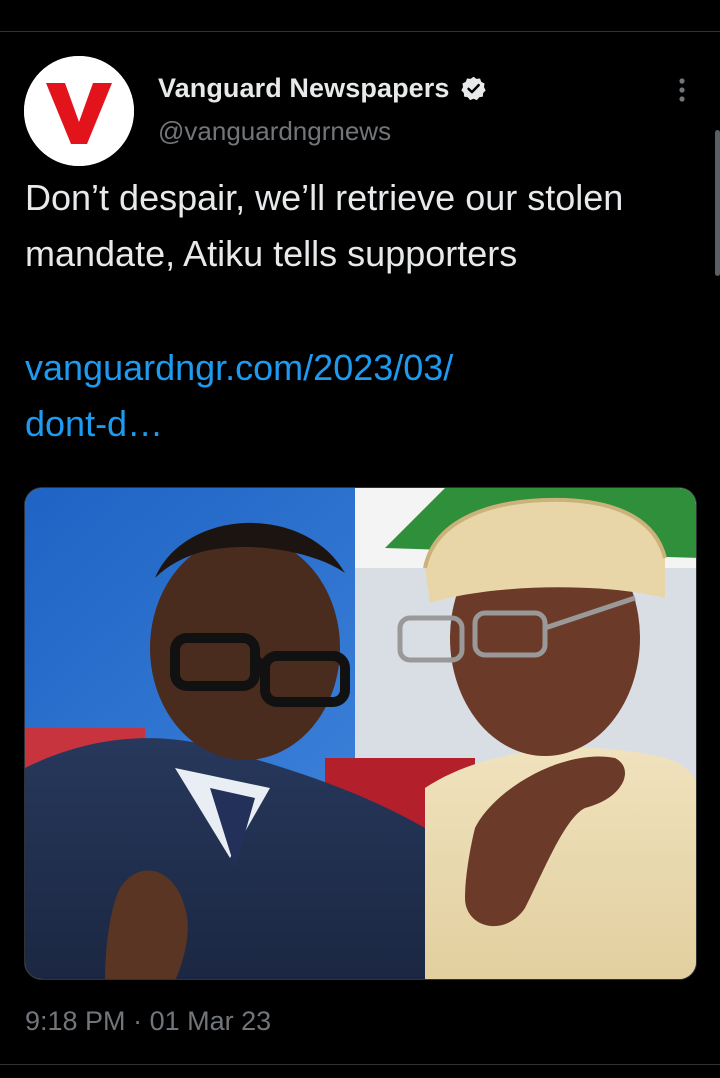 The width and height of the screenshot is (720, 1078). I want to click on author-name-row: Vanguard Newspapers, so click(322, 88).